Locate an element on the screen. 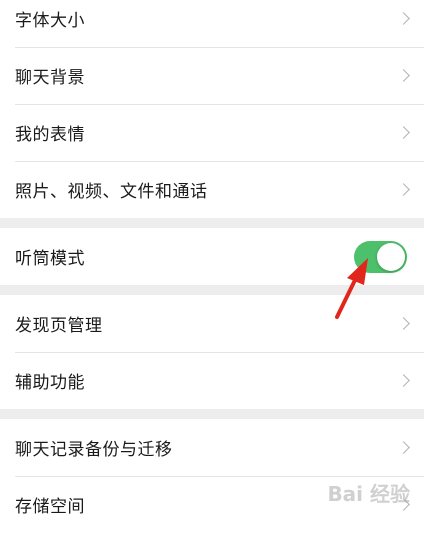  settings-item-label: 聊天背景 is located at coordinates (50, 78).